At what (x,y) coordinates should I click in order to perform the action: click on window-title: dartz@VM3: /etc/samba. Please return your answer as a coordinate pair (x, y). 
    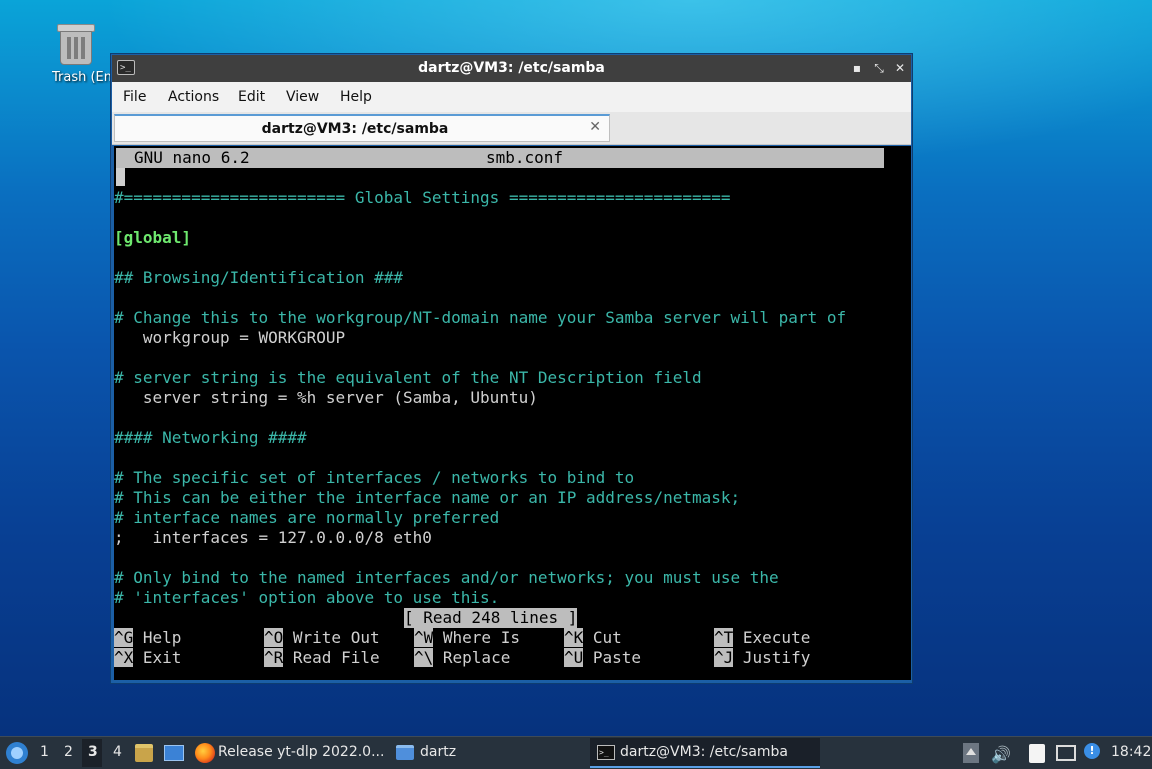
    Looking at the image, I should click on (511, 68).